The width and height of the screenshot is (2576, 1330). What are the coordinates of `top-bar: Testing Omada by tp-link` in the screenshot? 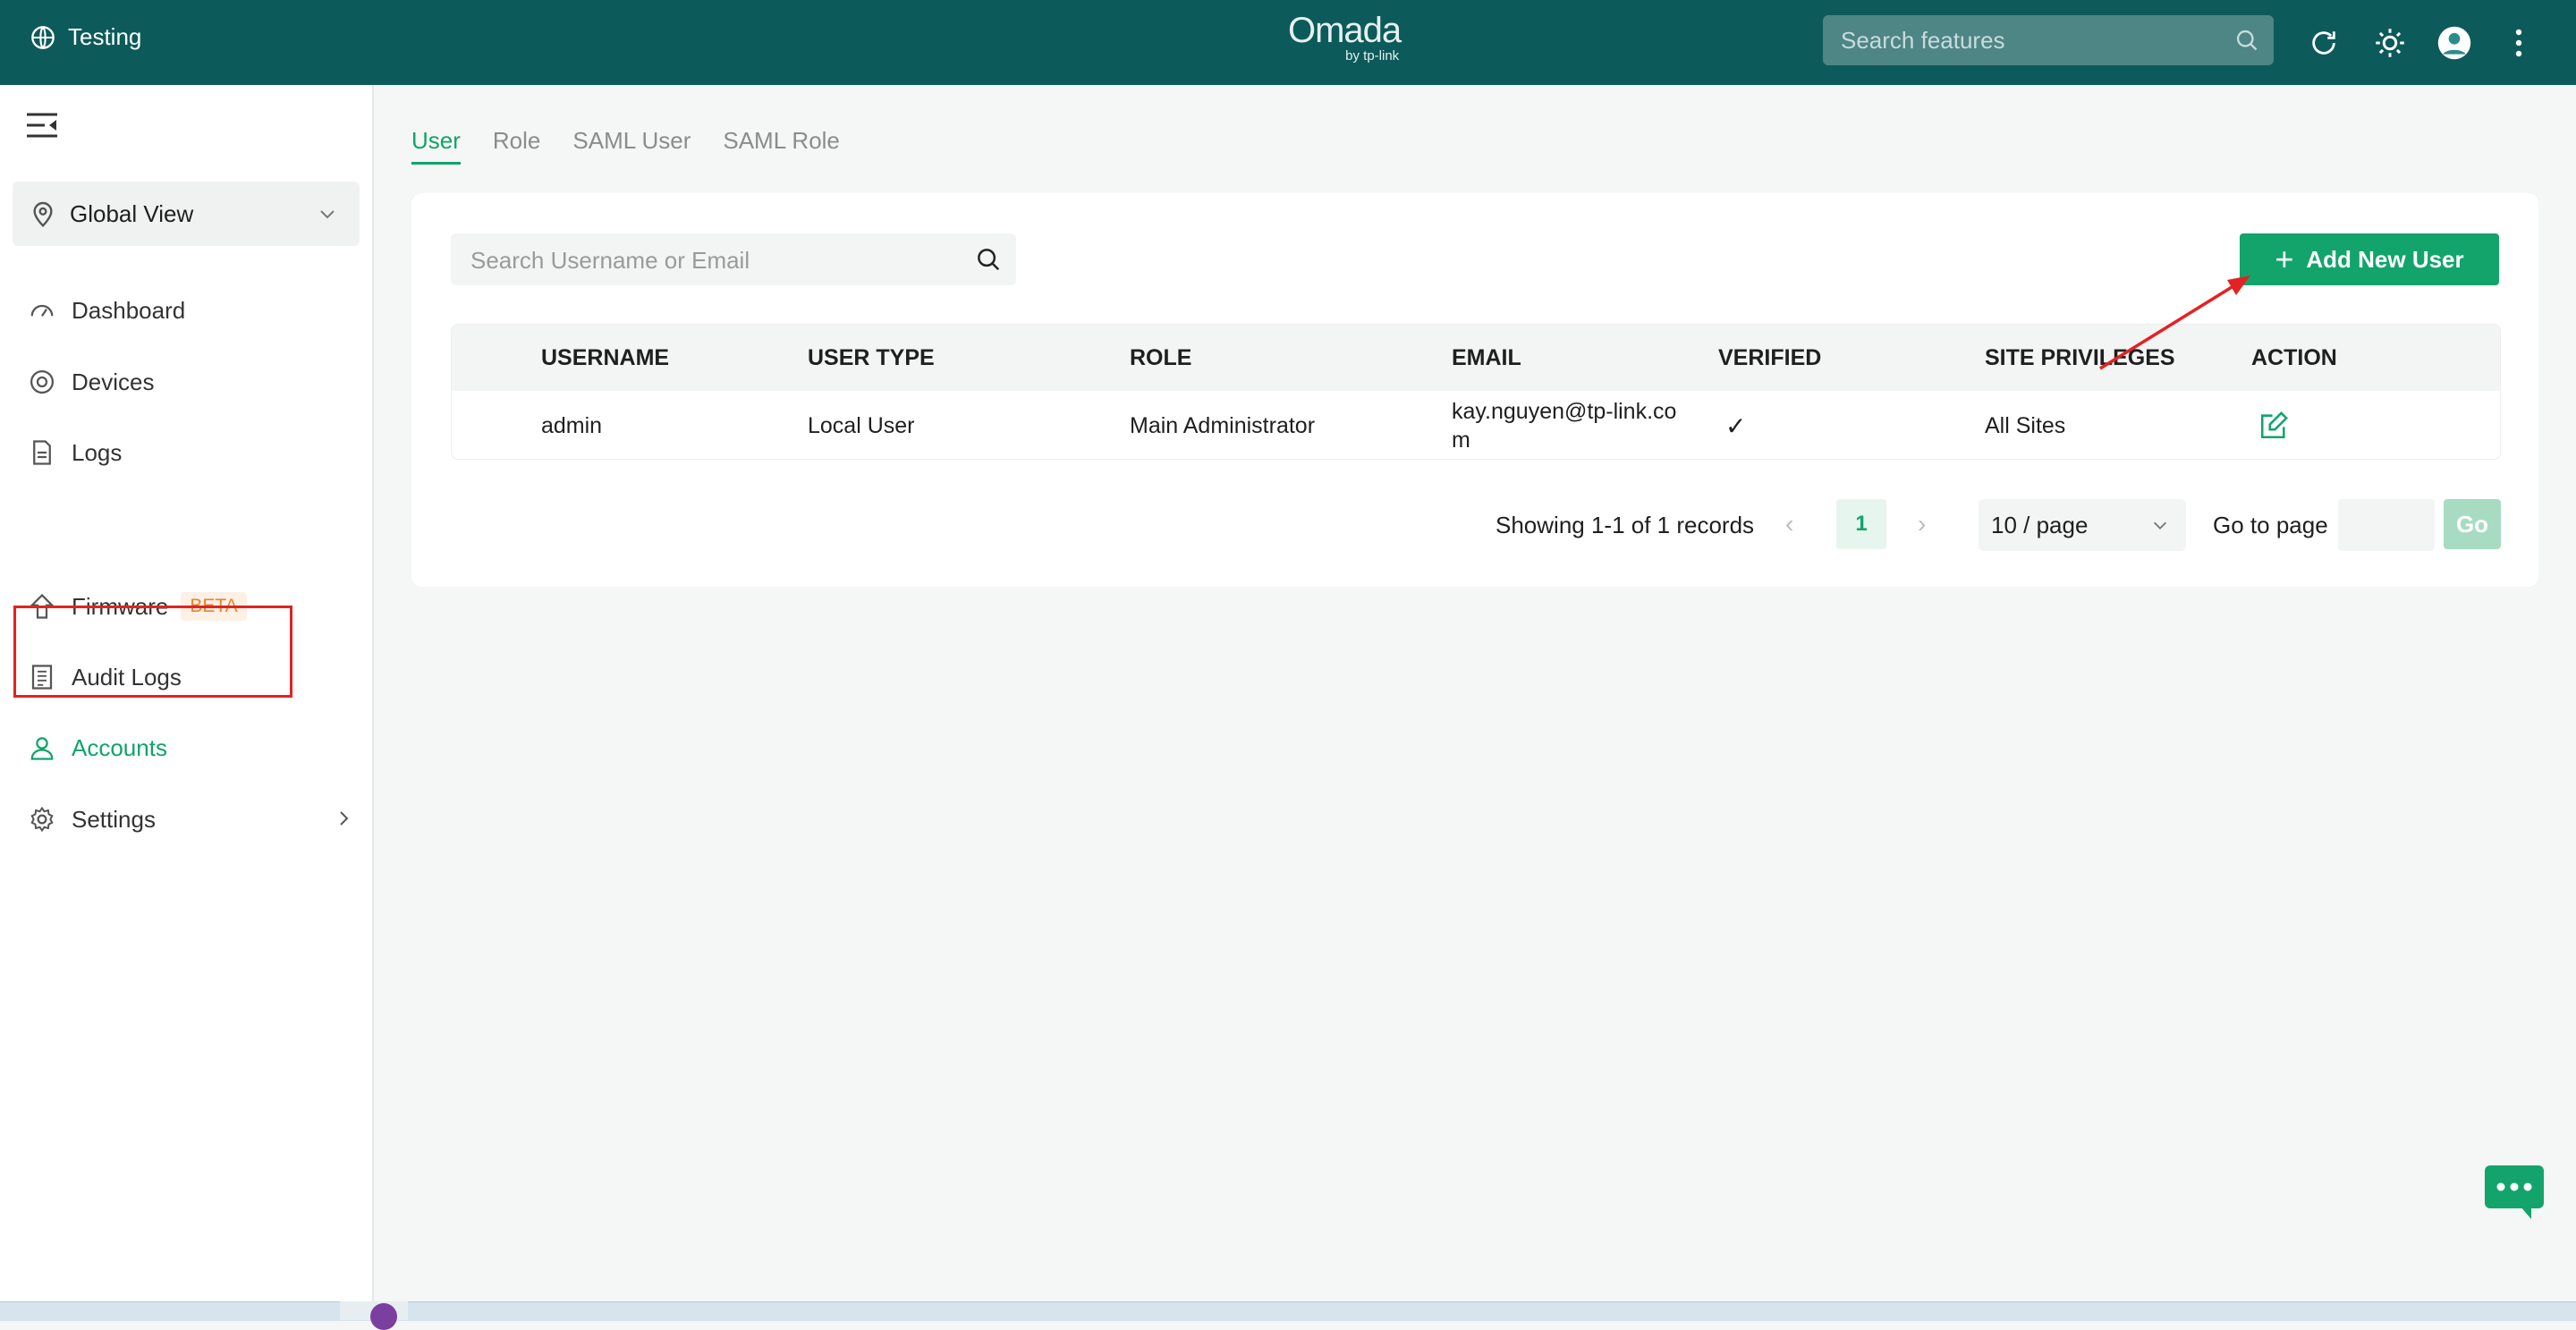 It's located at (1288, 42).